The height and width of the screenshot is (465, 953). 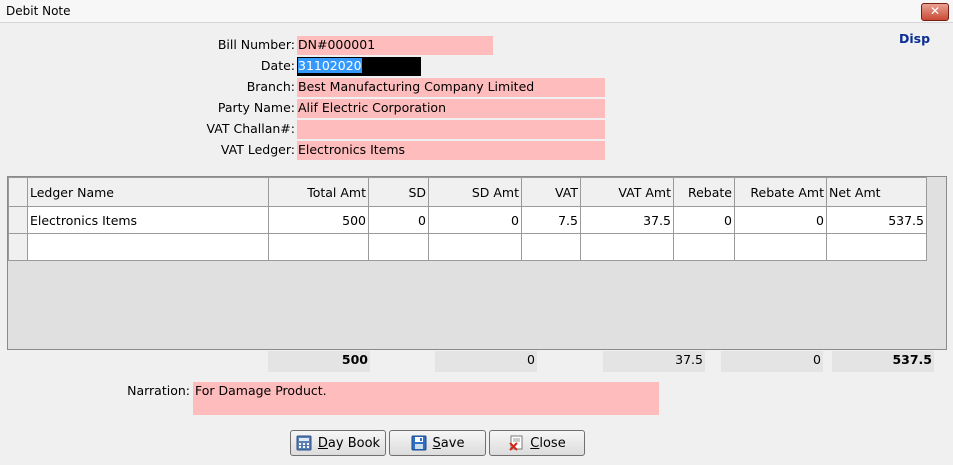 What do you see at coordinates (627, 220) in the screenshot?
I see `cell-vat-amt: 37.5` at bounding box center [627, 220].